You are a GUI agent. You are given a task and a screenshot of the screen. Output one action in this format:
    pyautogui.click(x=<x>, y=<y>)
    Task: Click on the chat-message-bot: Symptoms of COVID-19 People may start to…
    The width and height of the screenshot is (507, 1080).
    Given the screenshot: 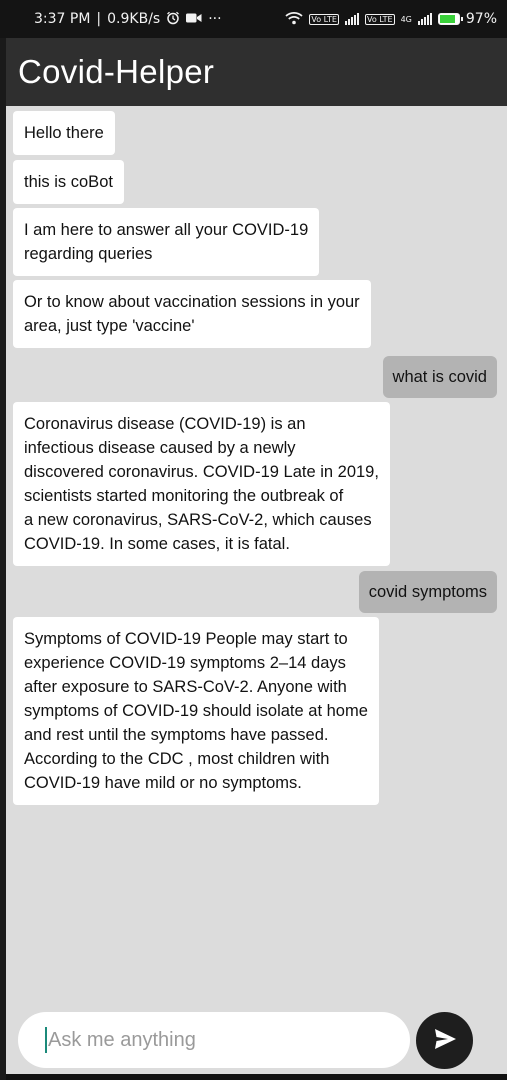 What is the action you would take?
    pyautogui.click(x=196, y=711)
    